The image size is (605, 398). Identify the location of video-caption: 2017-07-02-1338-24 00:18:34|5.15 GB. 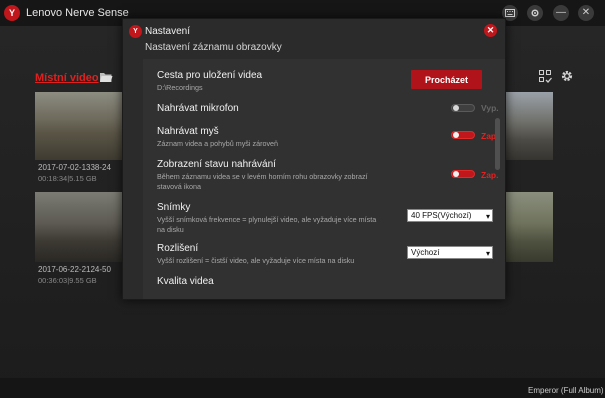
(74, 173).